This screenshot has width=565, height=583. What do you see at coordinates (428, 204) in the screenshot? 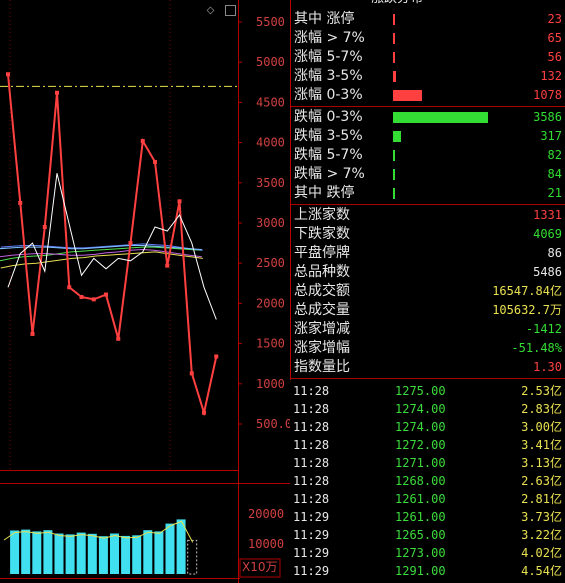
I see `divider` at bounding box center [428, 204].